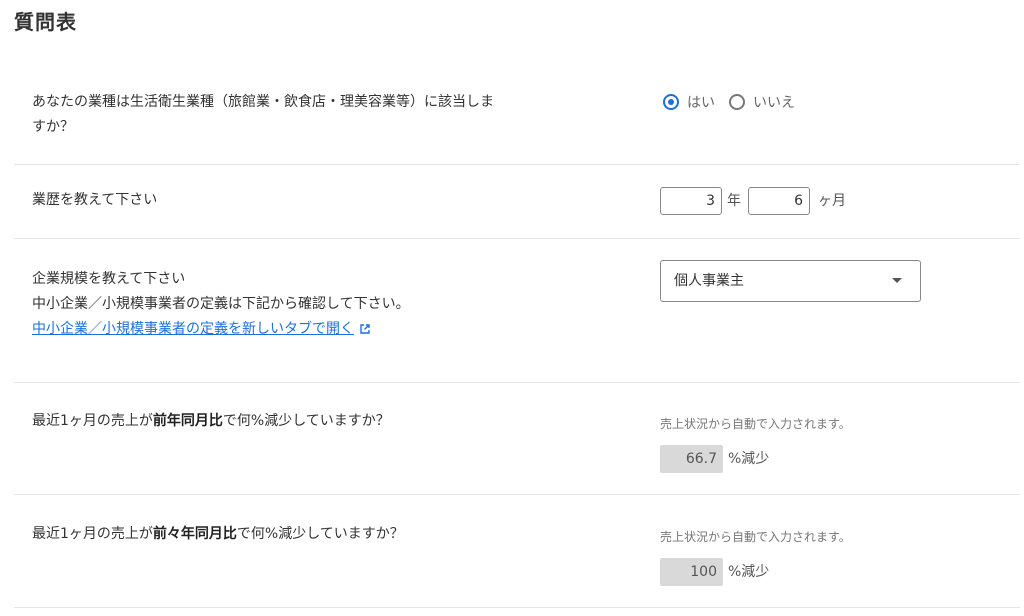 The image size is (1024, 616). I want to click on question-industry-line1: あなたの業種は生活衛生業種（旅館業・飲食店・理美容業等）に該当しま, so click(263, 102).